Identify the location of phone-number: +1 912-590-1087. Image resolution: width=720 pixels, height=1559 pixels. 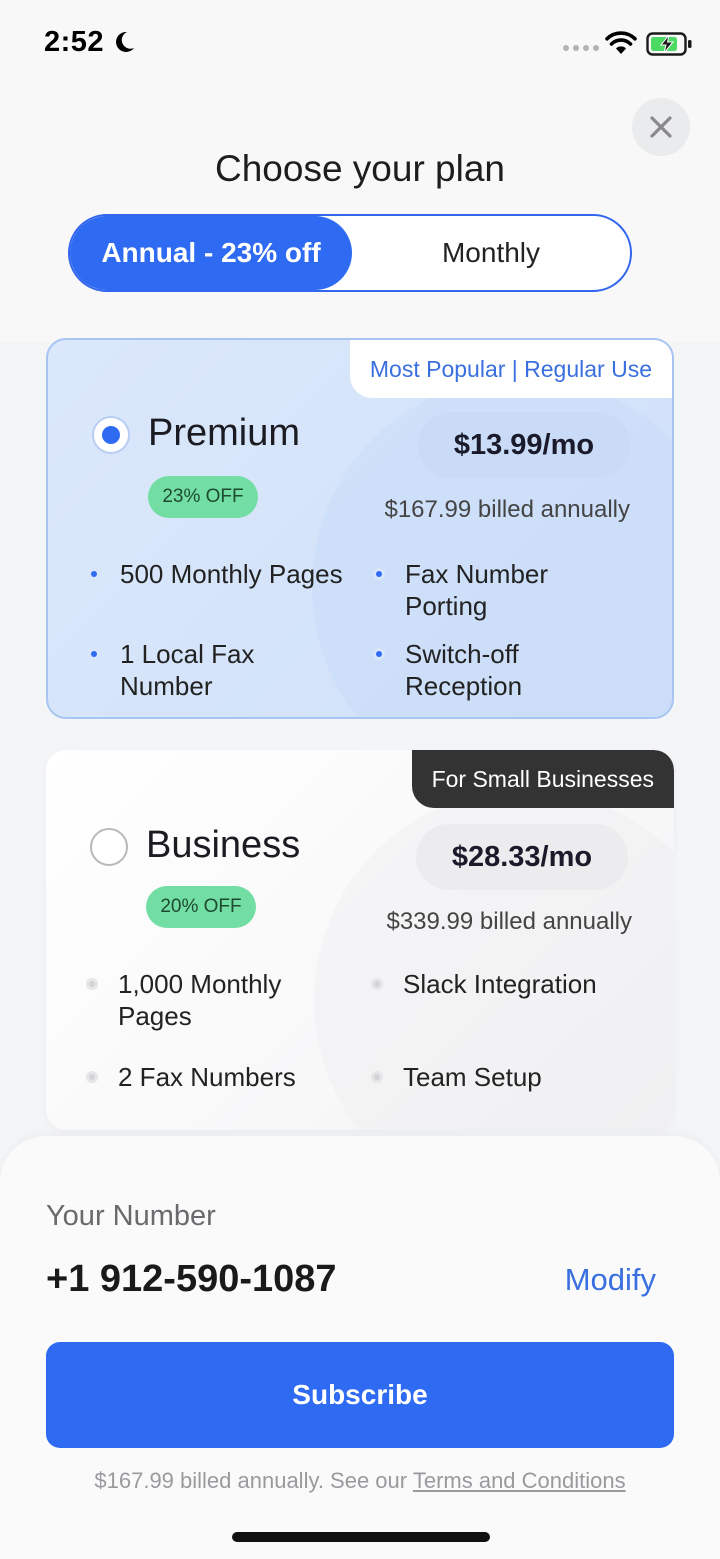
(191, 1279).